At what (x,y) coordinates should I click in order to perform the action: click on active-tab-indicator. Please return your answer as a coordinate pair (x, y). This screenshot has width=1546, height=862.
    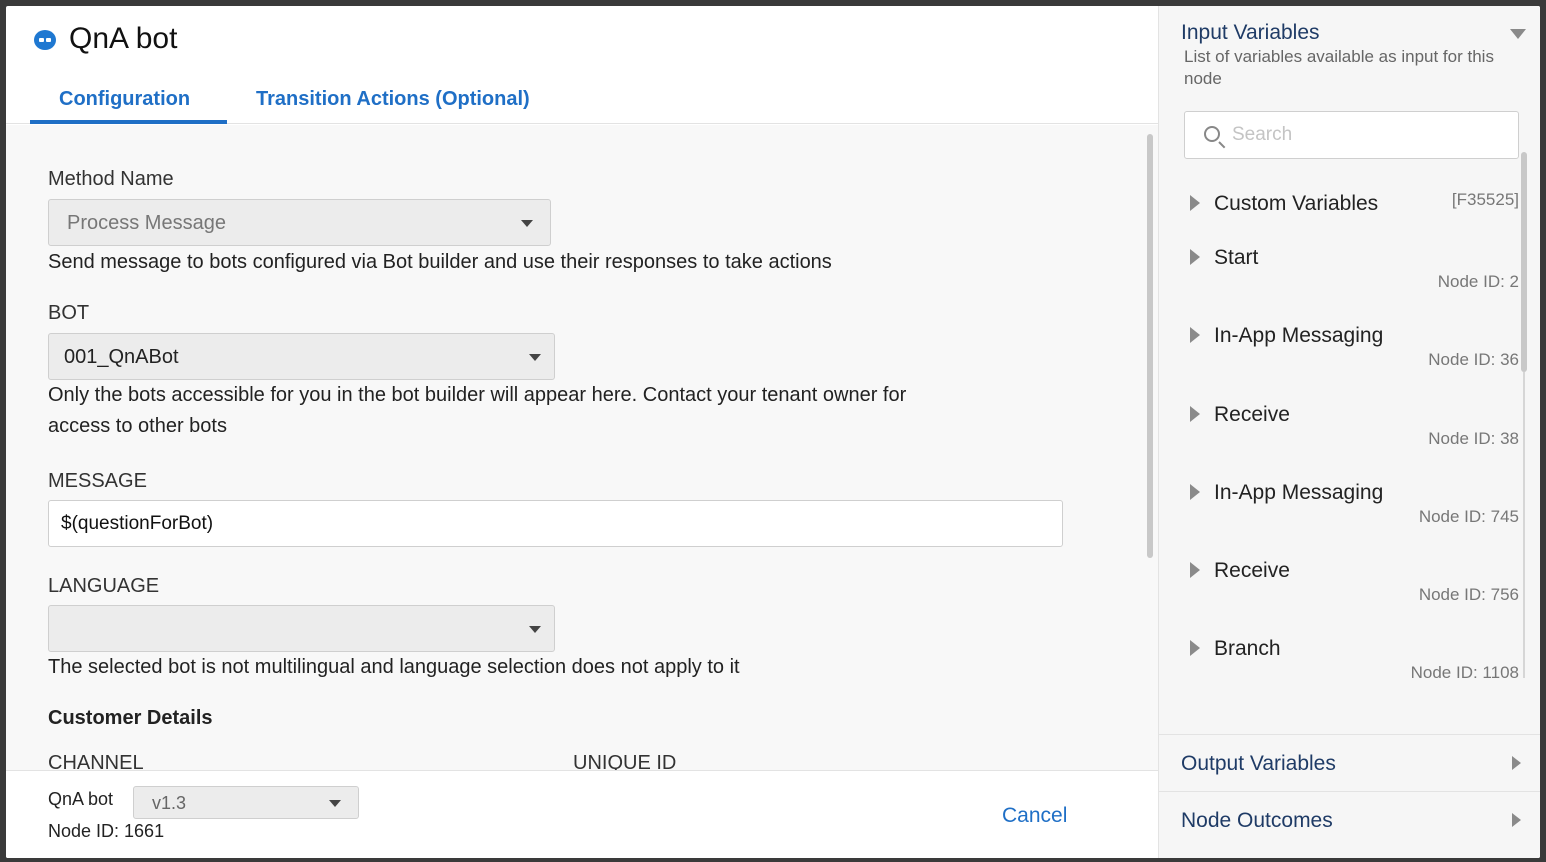
    Looking at the image, I should click on (128, 122).